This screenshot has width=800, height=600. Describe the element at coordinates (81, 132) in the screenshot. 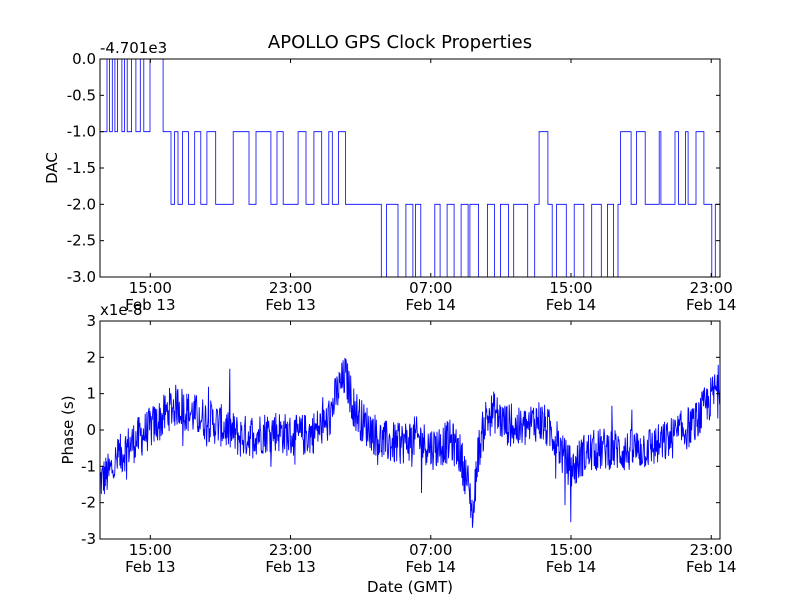

I see `dac-ytick-label: -1.0` at that location.